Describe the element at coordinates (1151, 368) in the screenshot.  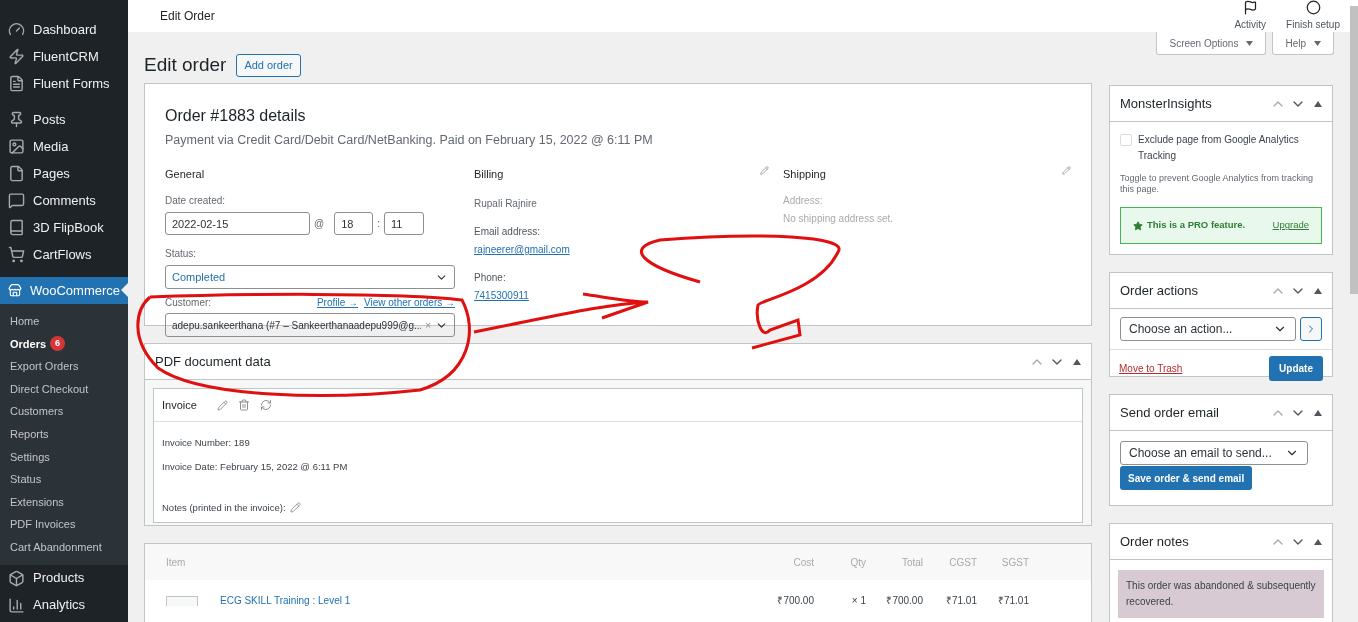
I see `move-to-trash-link: Move to Trash` at that location.